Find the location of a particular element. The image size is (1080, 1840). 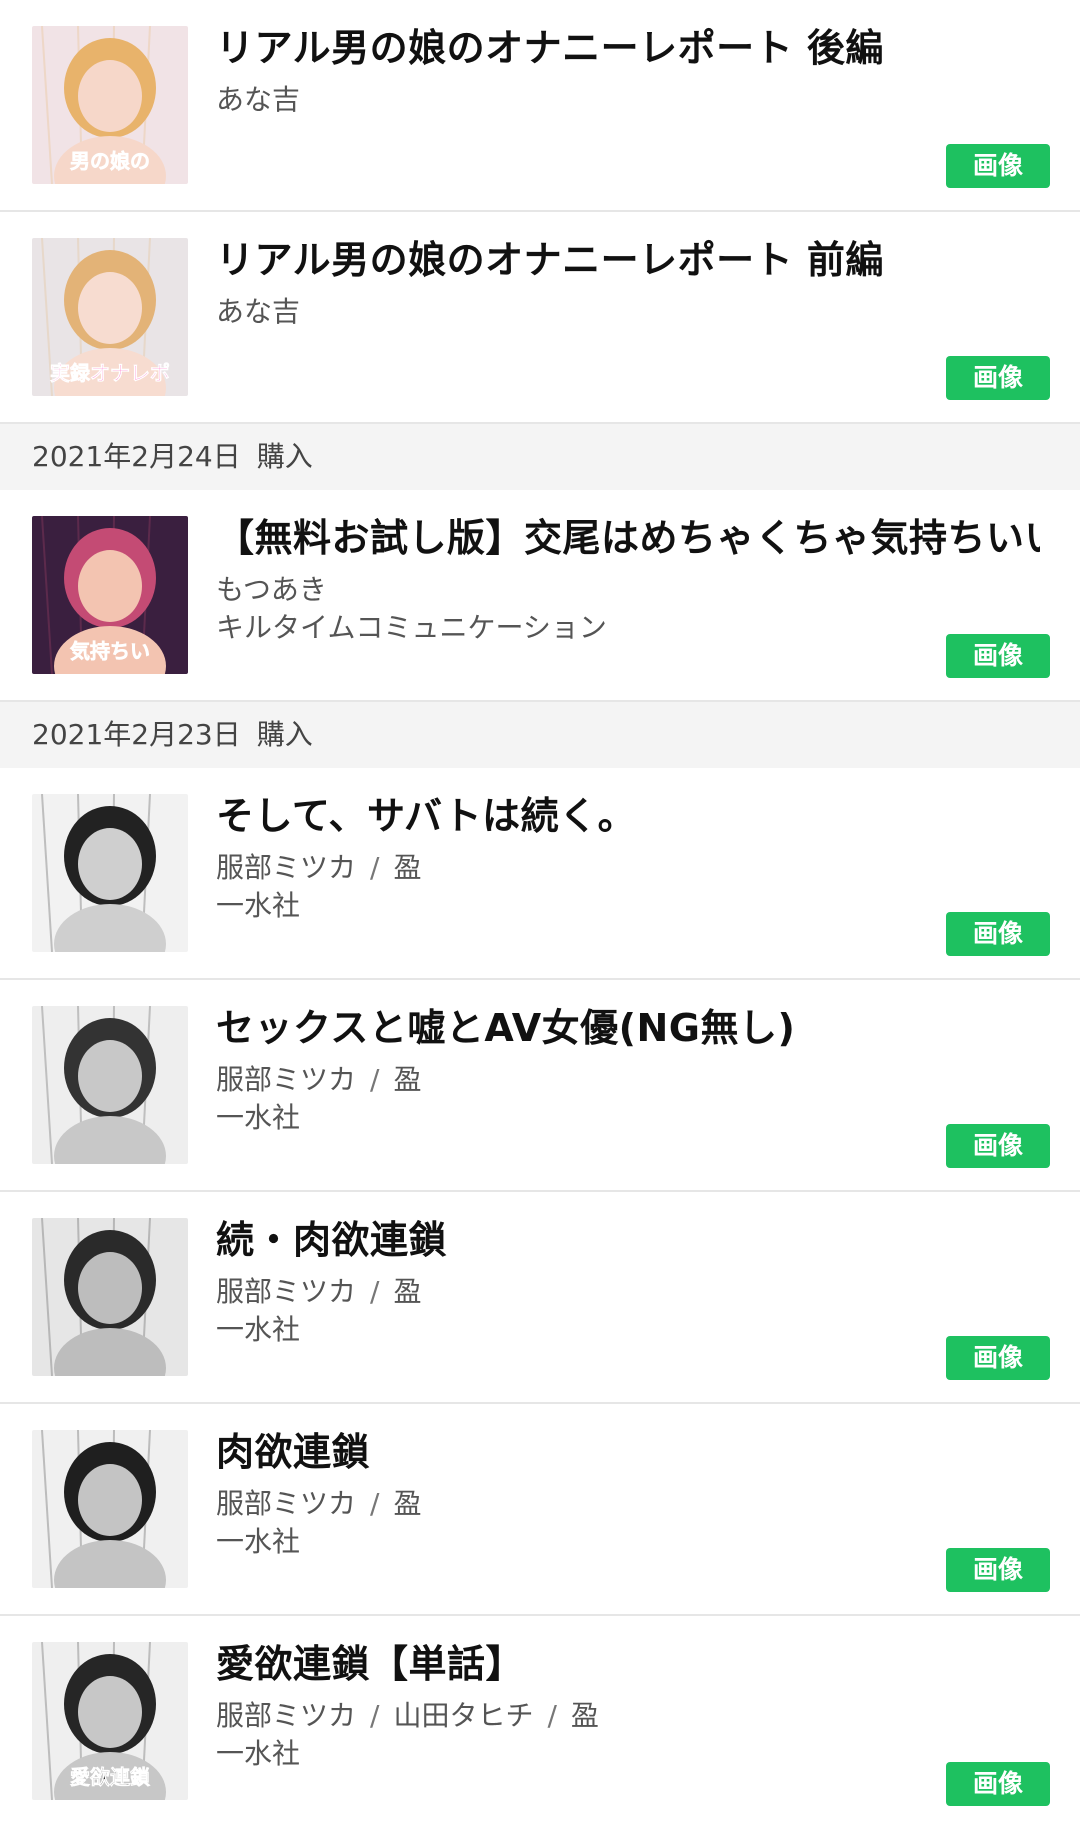

book-title: セックスと嘘とAV女優(NG無し) is located at coordinates (506, 1028).